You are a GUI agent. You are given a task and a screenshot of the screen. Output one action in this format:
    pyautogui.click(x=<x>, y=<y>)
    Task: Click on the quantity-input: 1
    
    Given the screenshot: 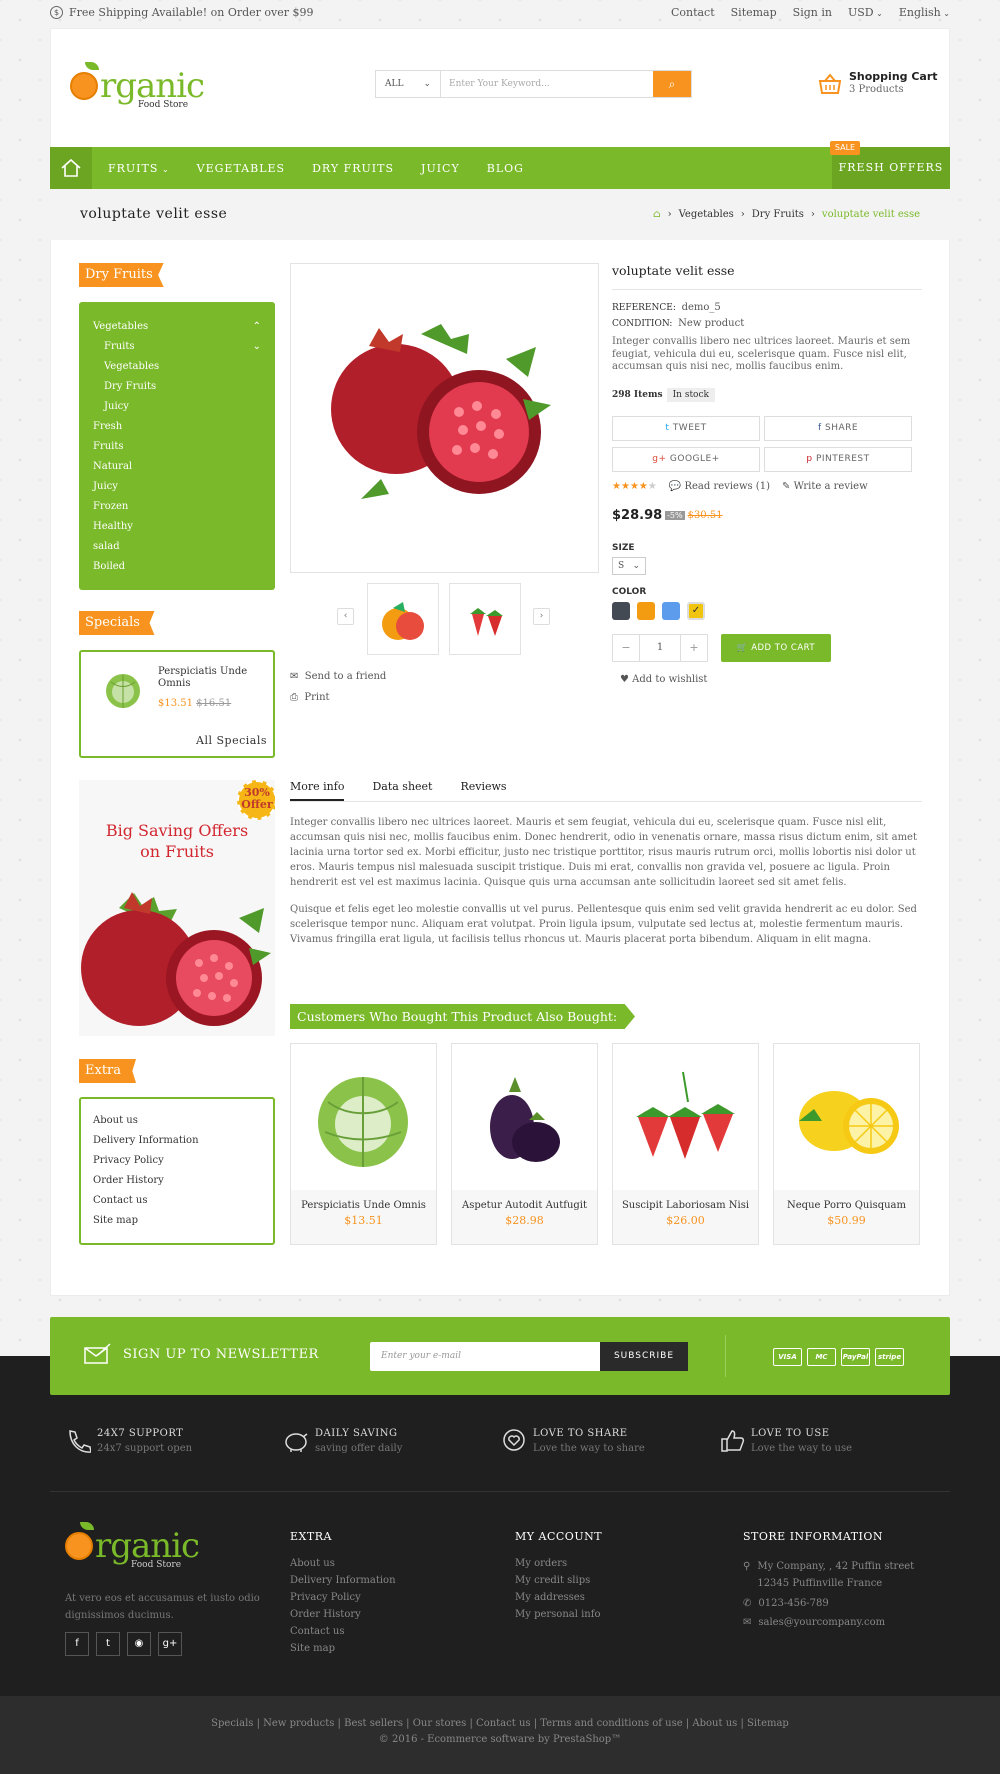 What is the action you would take?
    pyautogui.click(x=660, y=647)
    